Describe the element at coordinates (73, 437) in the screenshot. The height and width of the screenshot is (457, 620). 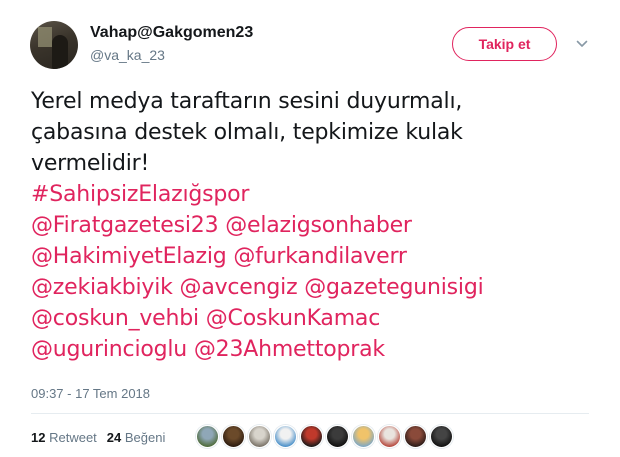
I see `retweet-label: Retweet` at that location.